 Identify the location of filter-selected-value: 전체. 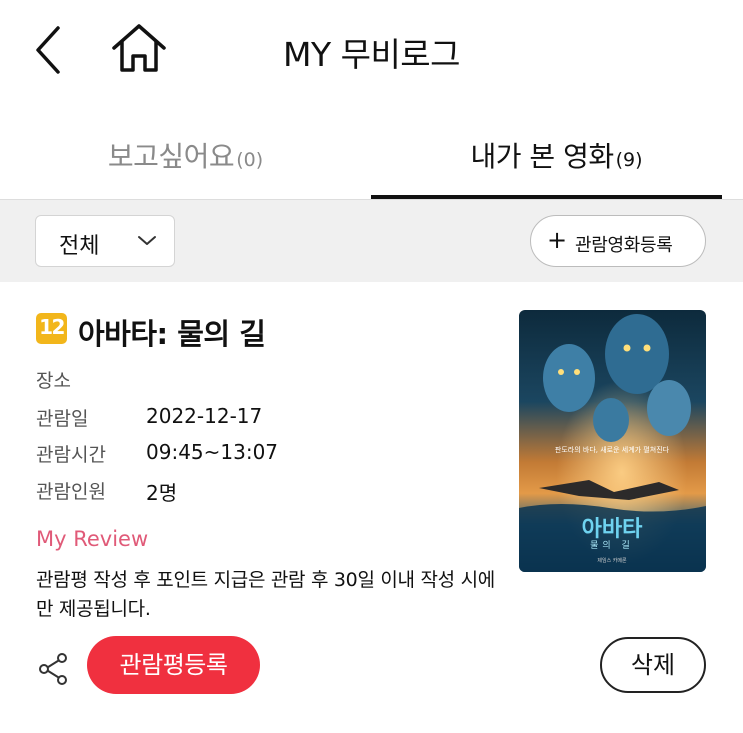
(79, 246).